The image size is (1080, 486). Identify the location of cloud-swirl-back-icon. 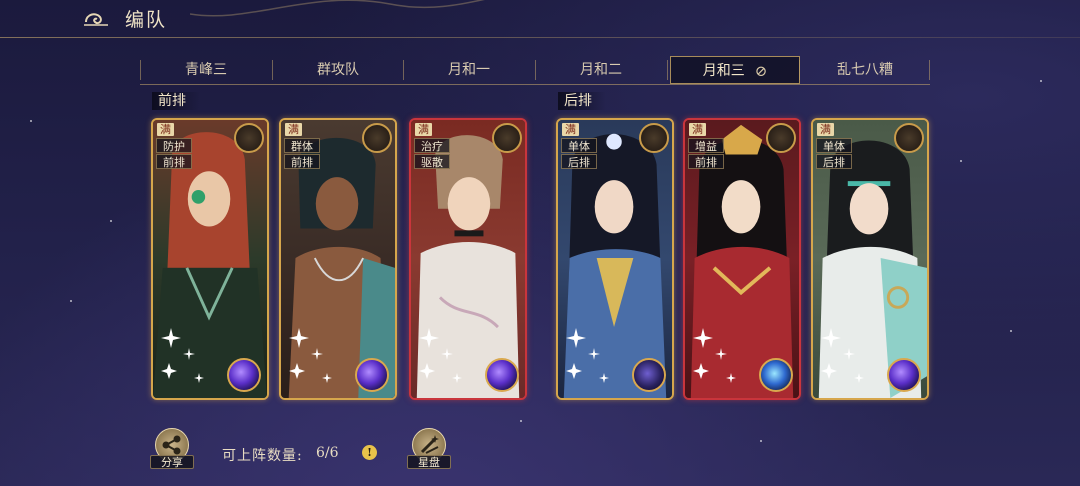
(96, 19).